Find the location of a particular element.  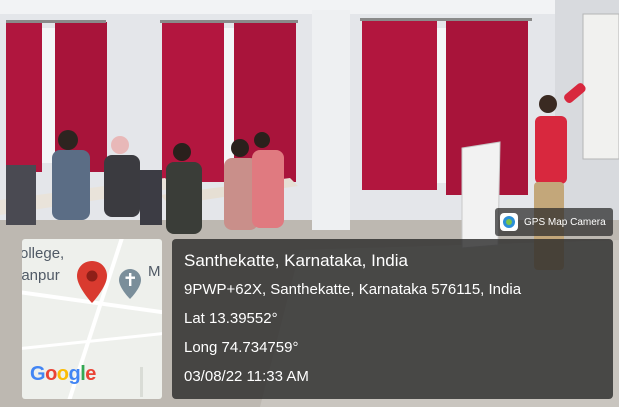

ceiling-band is located at coordinates (309, 7).